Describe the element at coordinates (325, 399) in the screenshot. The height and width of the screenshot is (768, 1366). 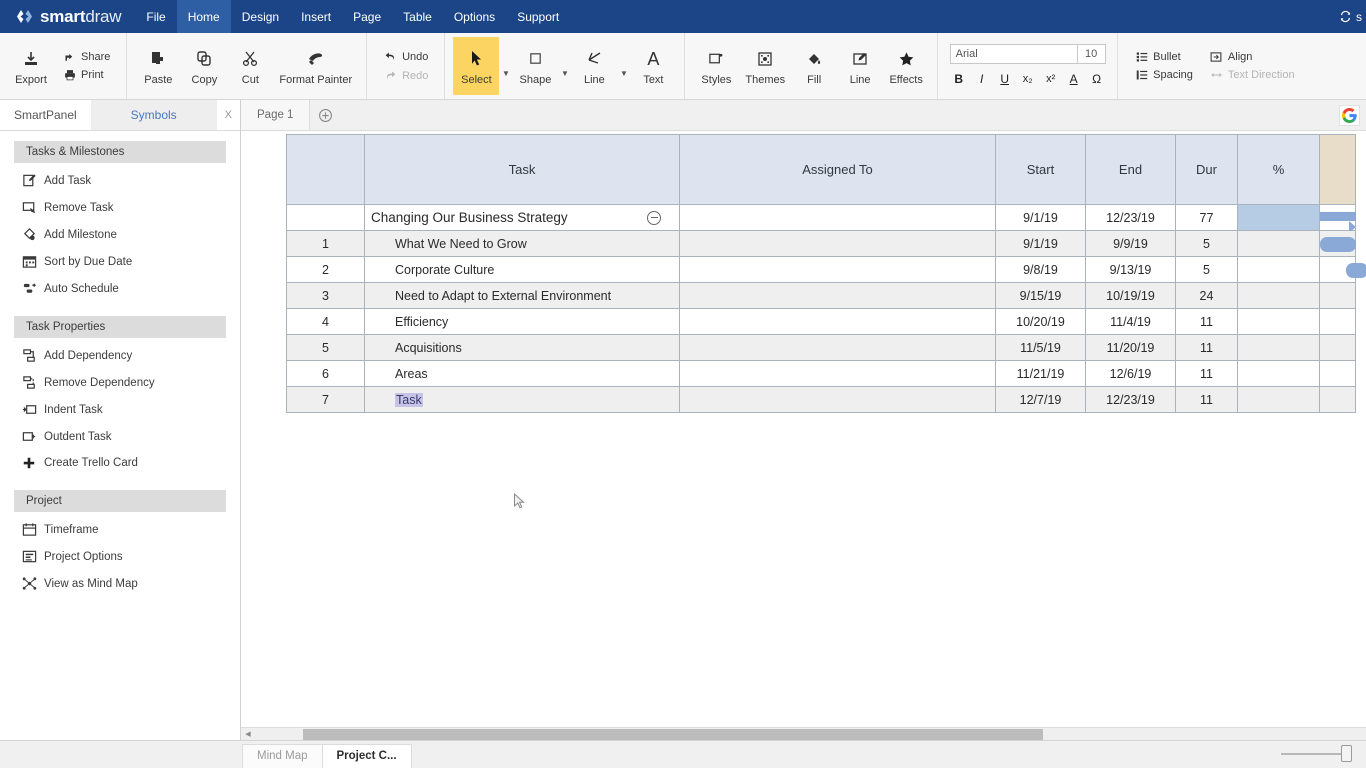
I see `cell-number: 7` at that location.